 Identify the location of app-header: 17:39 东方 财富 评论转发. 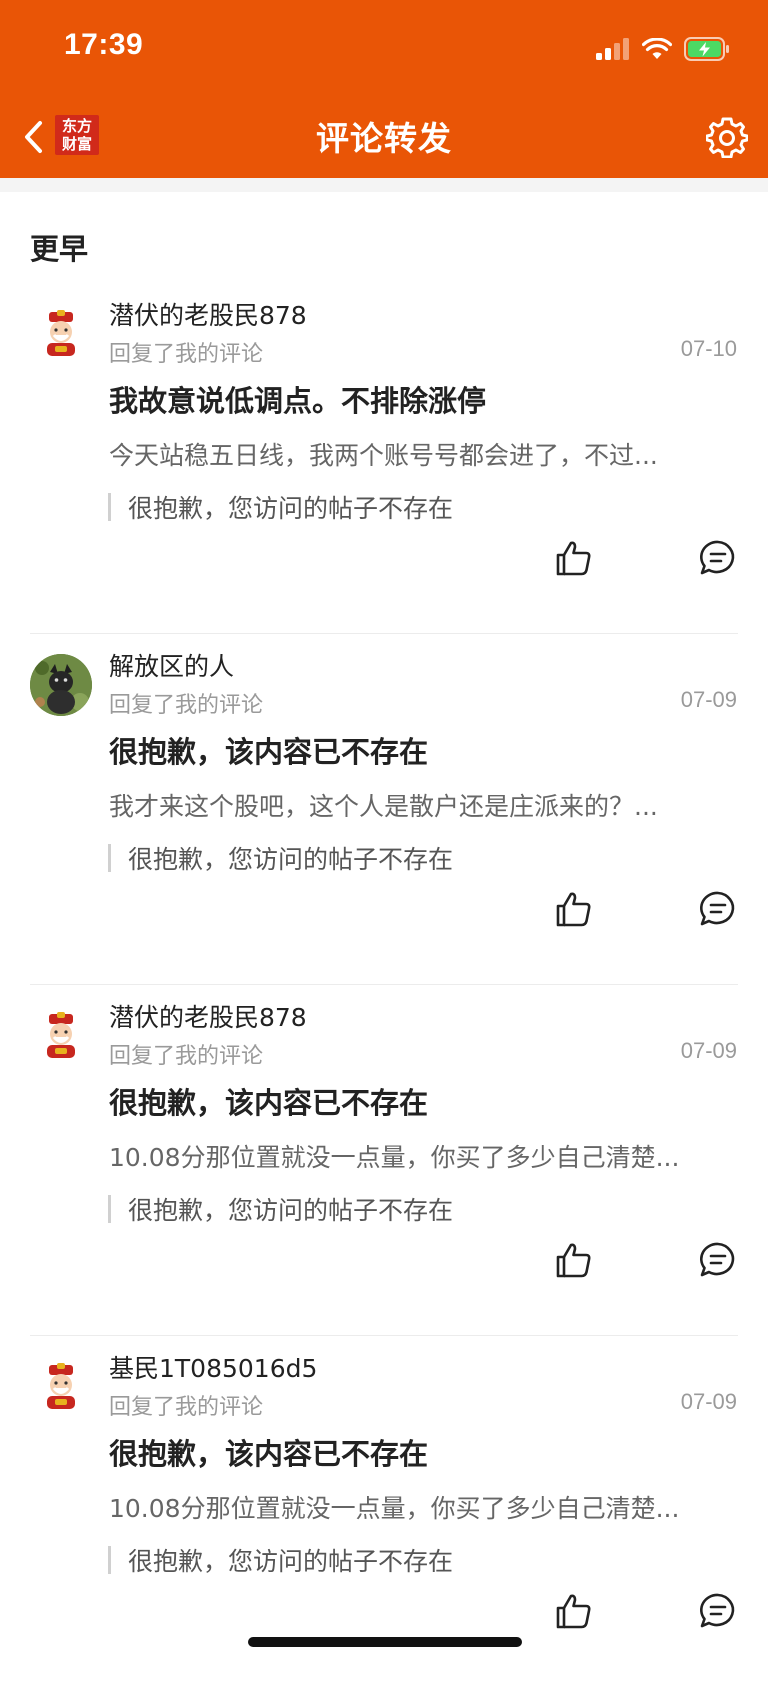
(384, 89).